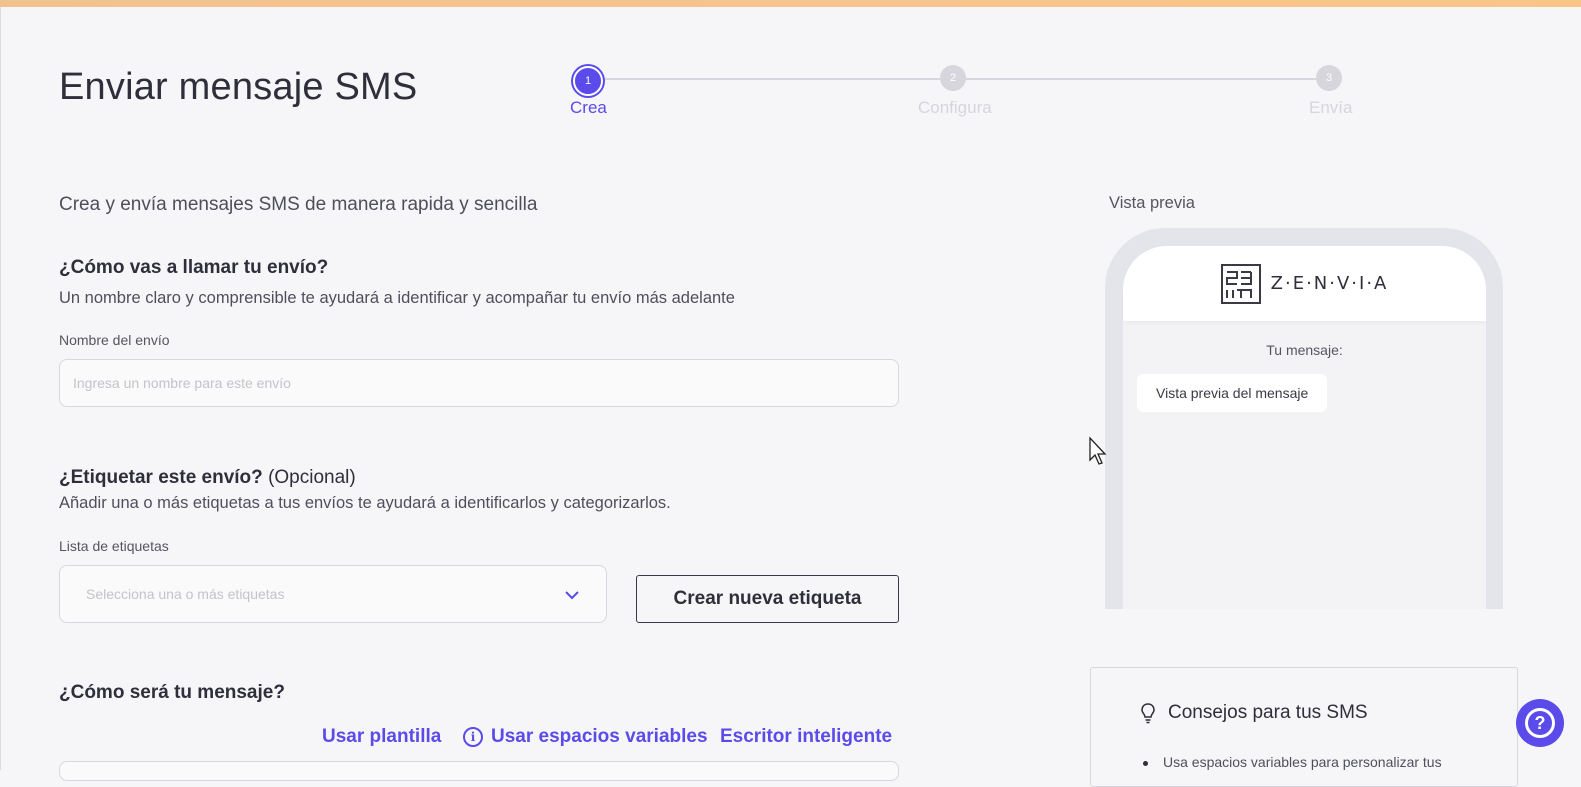  I want to click on message-textarea, so click(479, 771).